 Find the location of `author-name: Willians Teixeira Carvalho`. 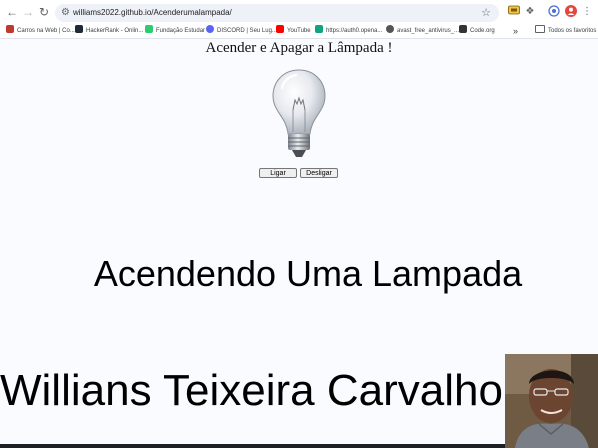

author-name: Willians Teixeira Carvalho is located at coordinates (251, 390).